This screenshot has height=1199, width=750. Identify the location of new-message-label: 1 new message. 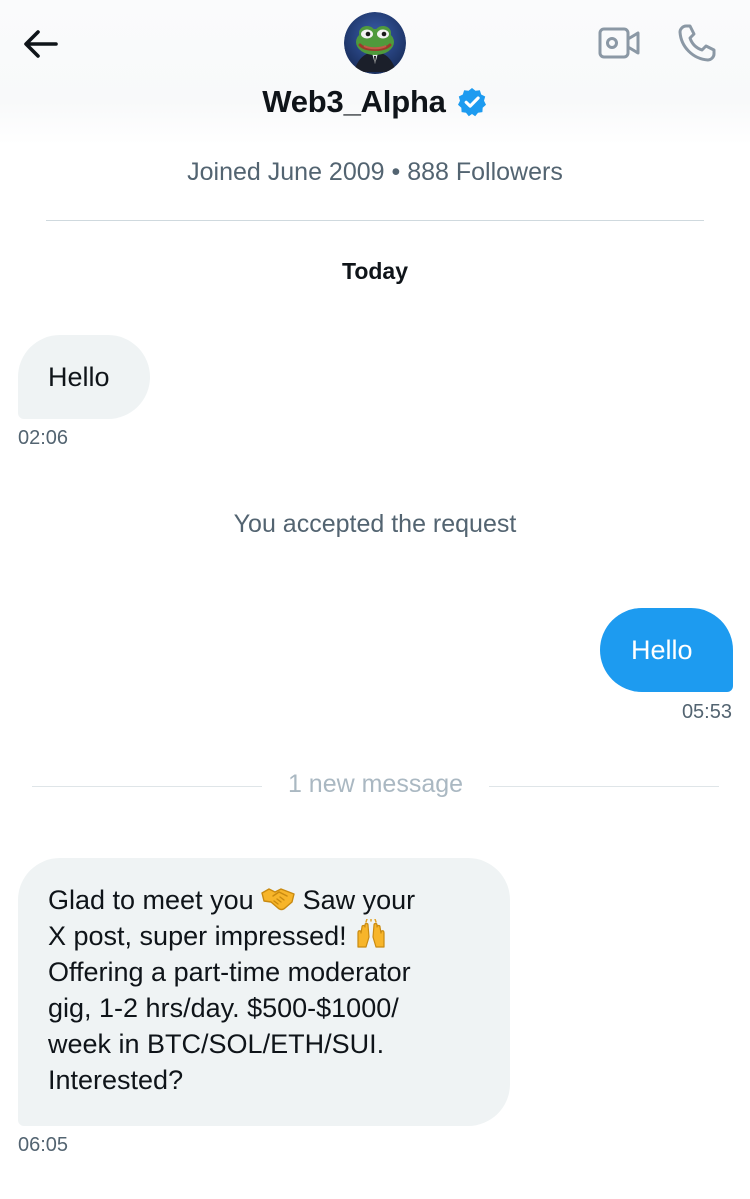
(375, 784).